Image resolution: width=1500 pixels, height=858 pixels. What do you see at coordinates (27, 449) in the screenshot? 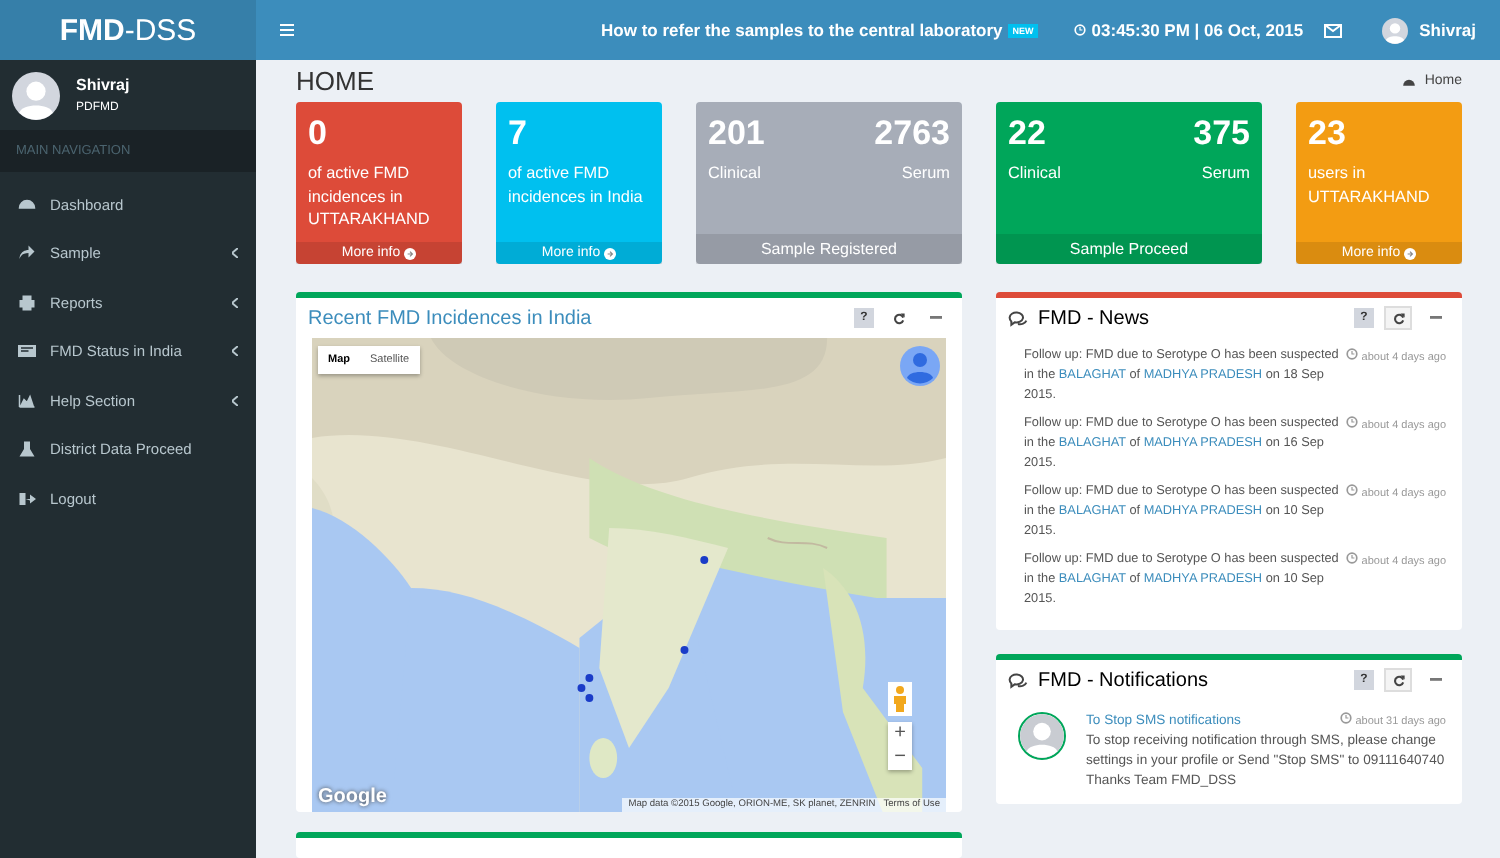
I see `flask-icon` at bounding box center [27, 449].